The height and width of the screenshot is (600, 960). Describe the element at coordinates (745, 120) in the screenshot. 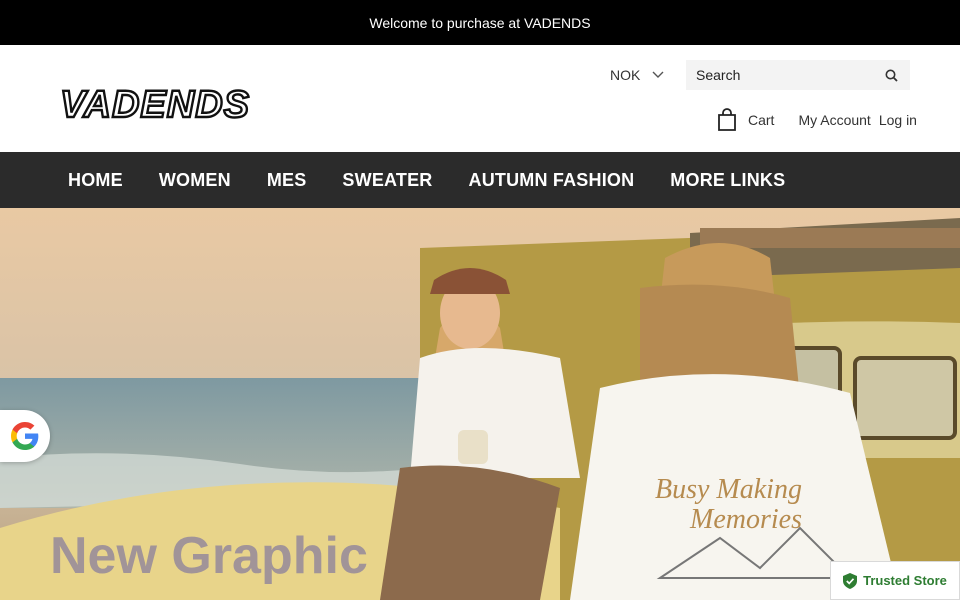

I see `cart-link: Cart` at that location.